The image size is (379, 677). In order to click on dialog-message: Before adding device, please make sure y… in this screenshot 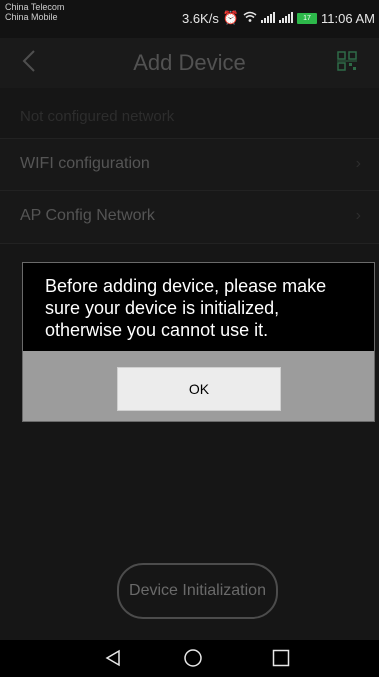, I will do `click(186, 308)`.